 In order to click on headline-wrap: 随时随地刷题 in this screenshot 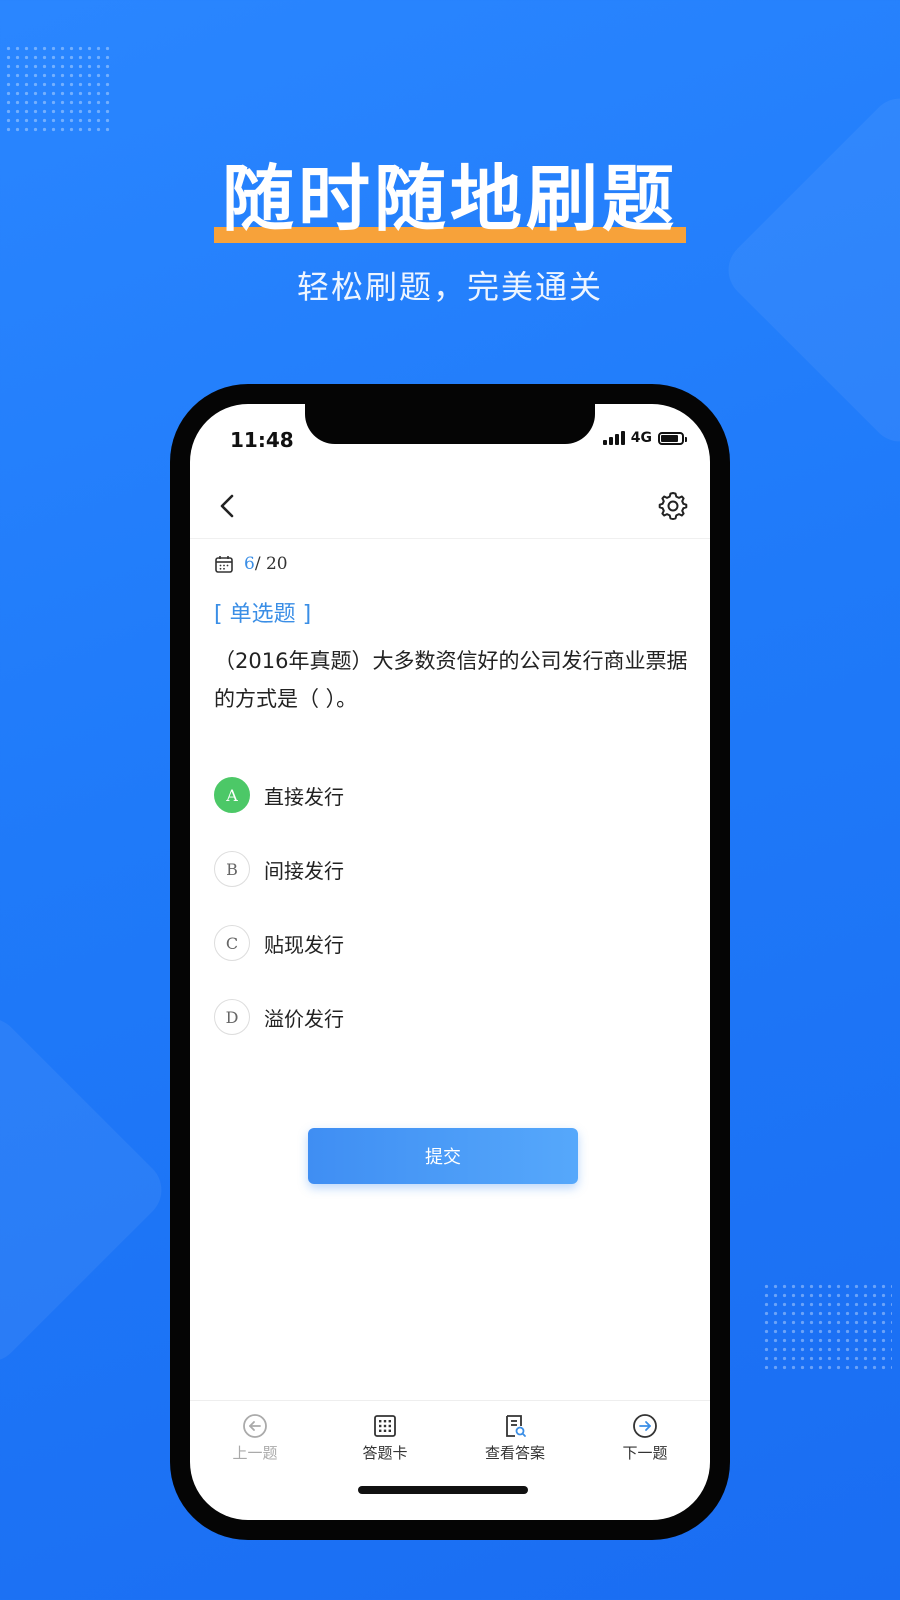, I will do `click(449, 192)`.